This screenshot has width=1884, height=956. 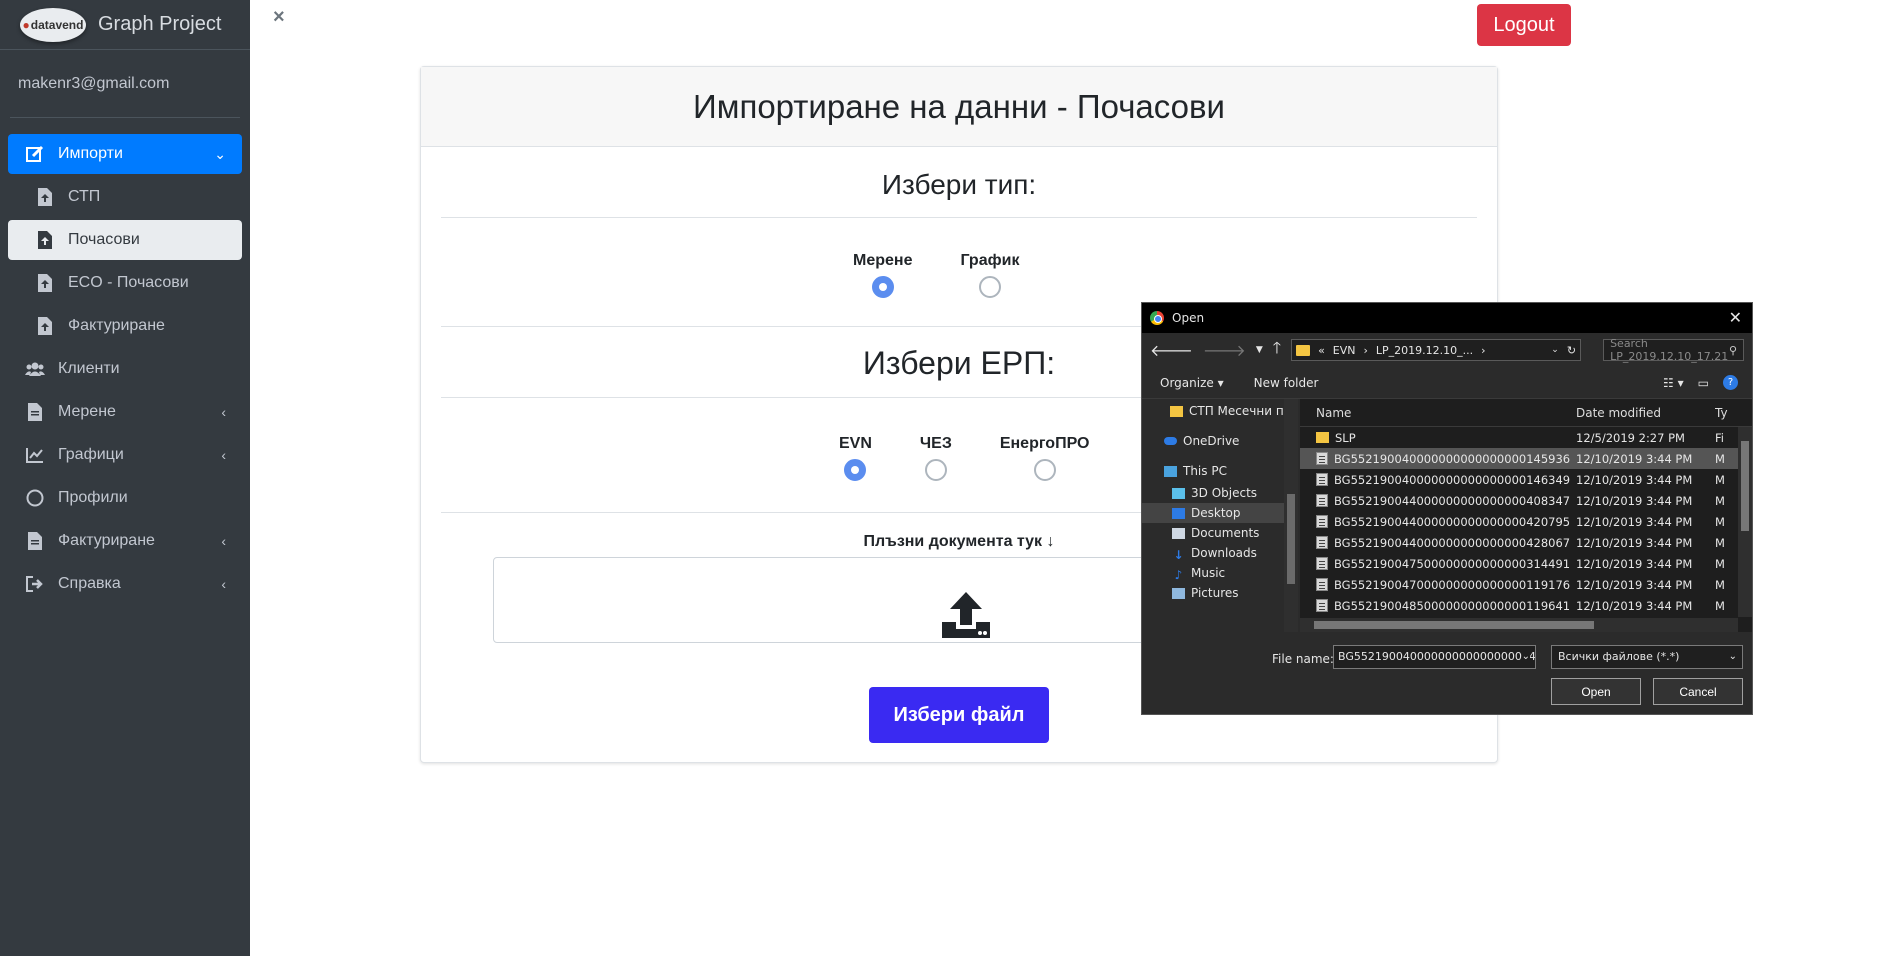 I want to click on radio-option-chez: ЧЕЗ, so click(x=936, y=458).